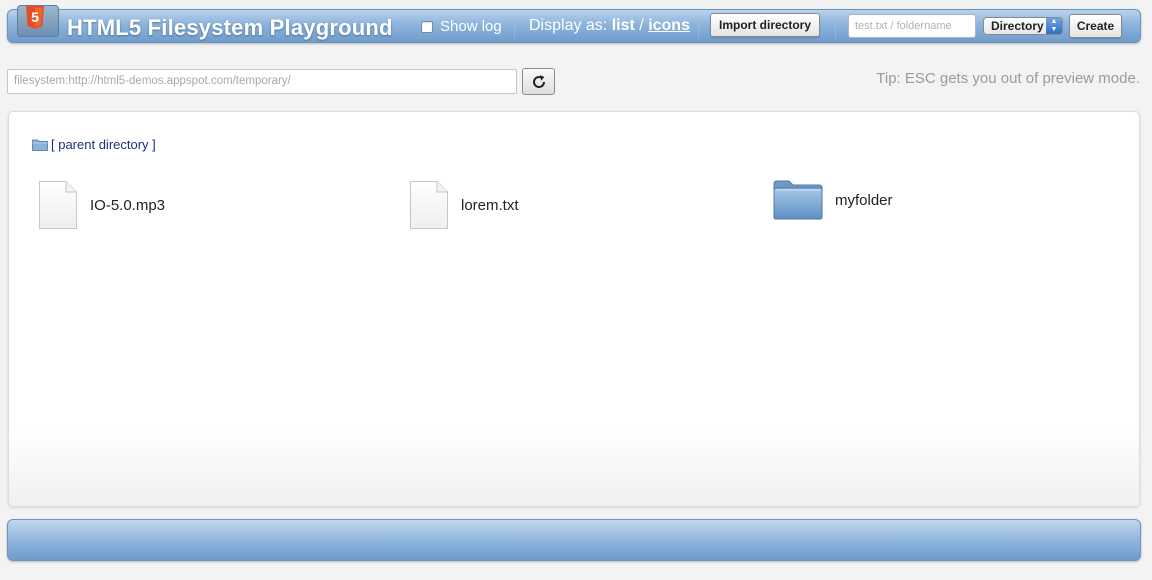 Image resolution: width=1152 pixels, height=580 pixels. Describe the element at coordinates (623, 25) in the screenshot. I see `display-list-link: list` at that location.